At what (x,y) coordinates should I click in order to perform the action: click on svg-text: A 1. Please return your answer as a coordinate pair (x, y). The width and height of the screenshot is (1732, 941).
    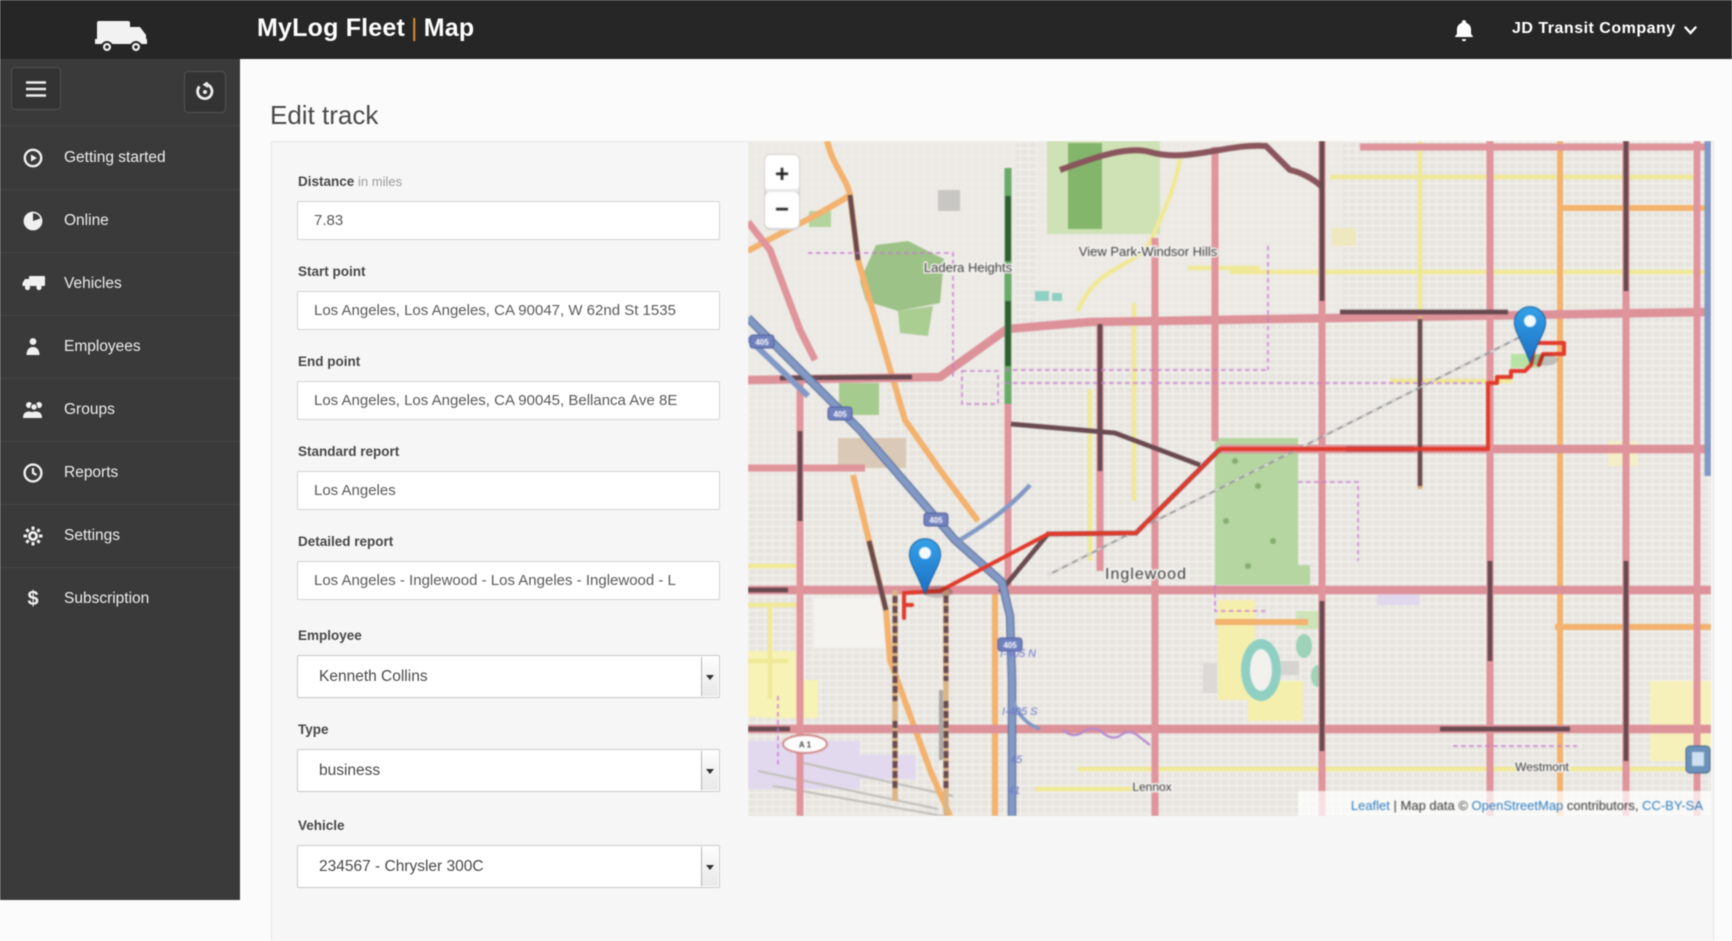
    Looking at the image, I should click on (805, 745).